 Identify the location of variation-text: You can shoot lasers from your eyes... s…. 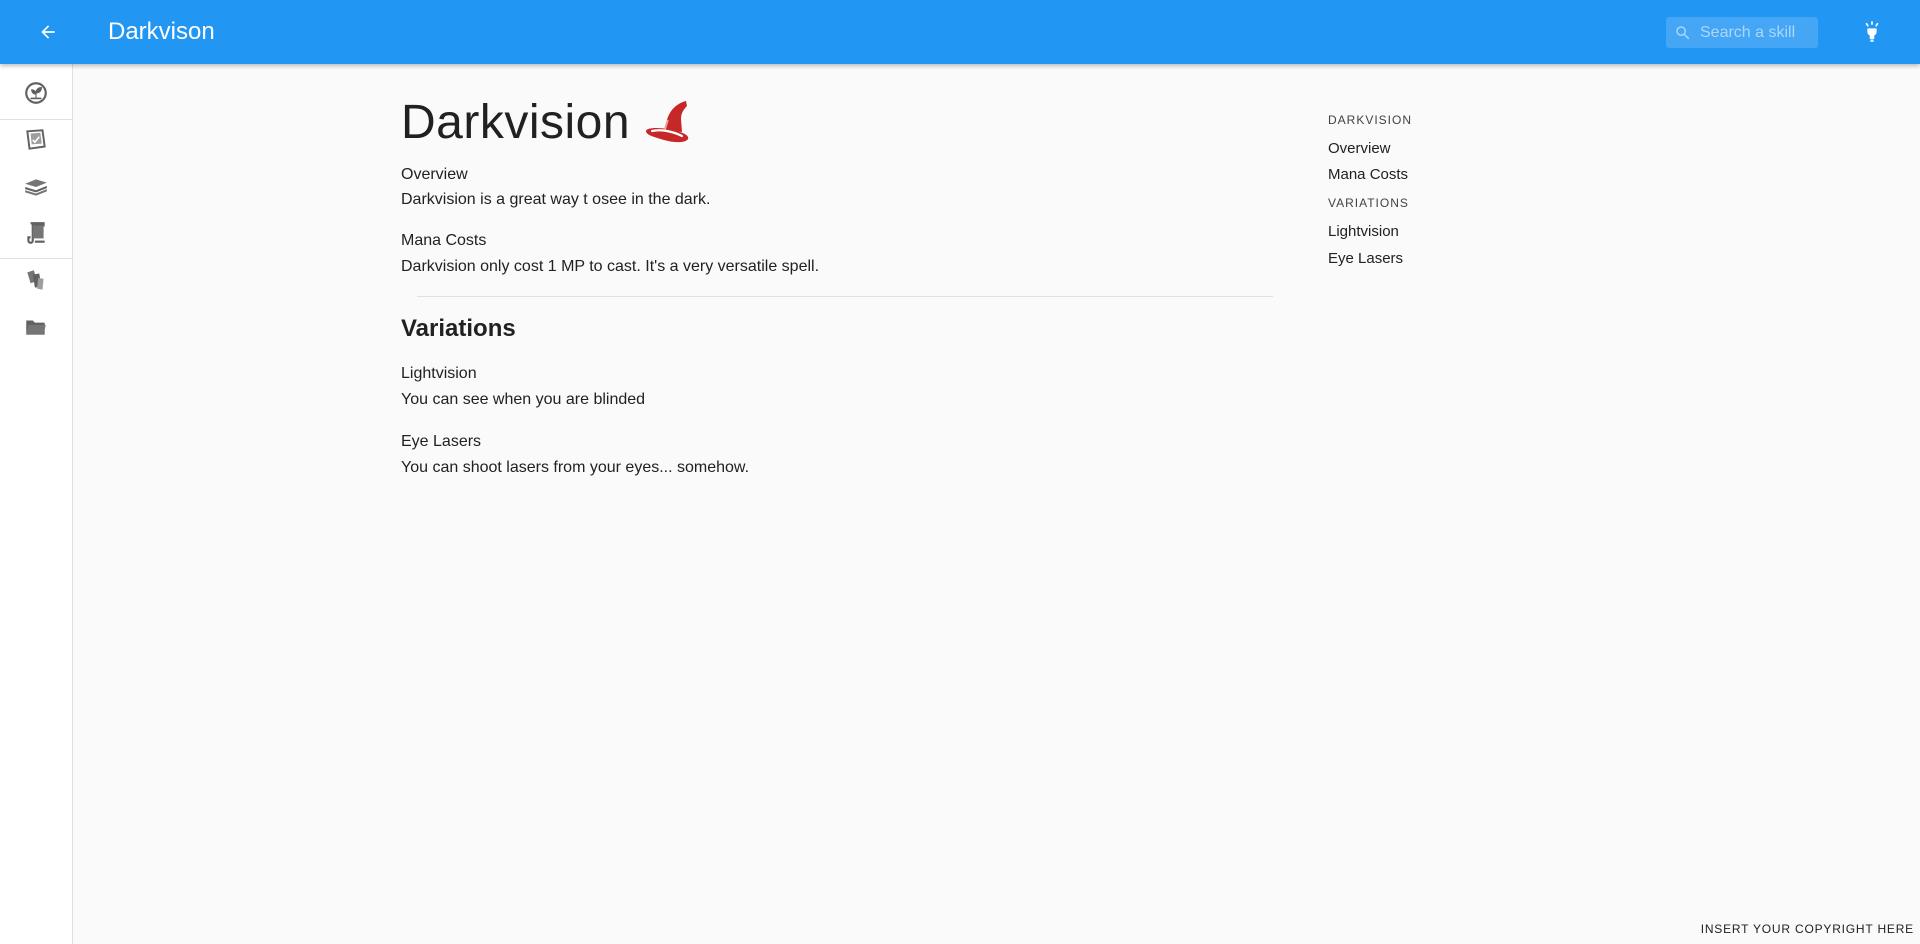
(575, 467).